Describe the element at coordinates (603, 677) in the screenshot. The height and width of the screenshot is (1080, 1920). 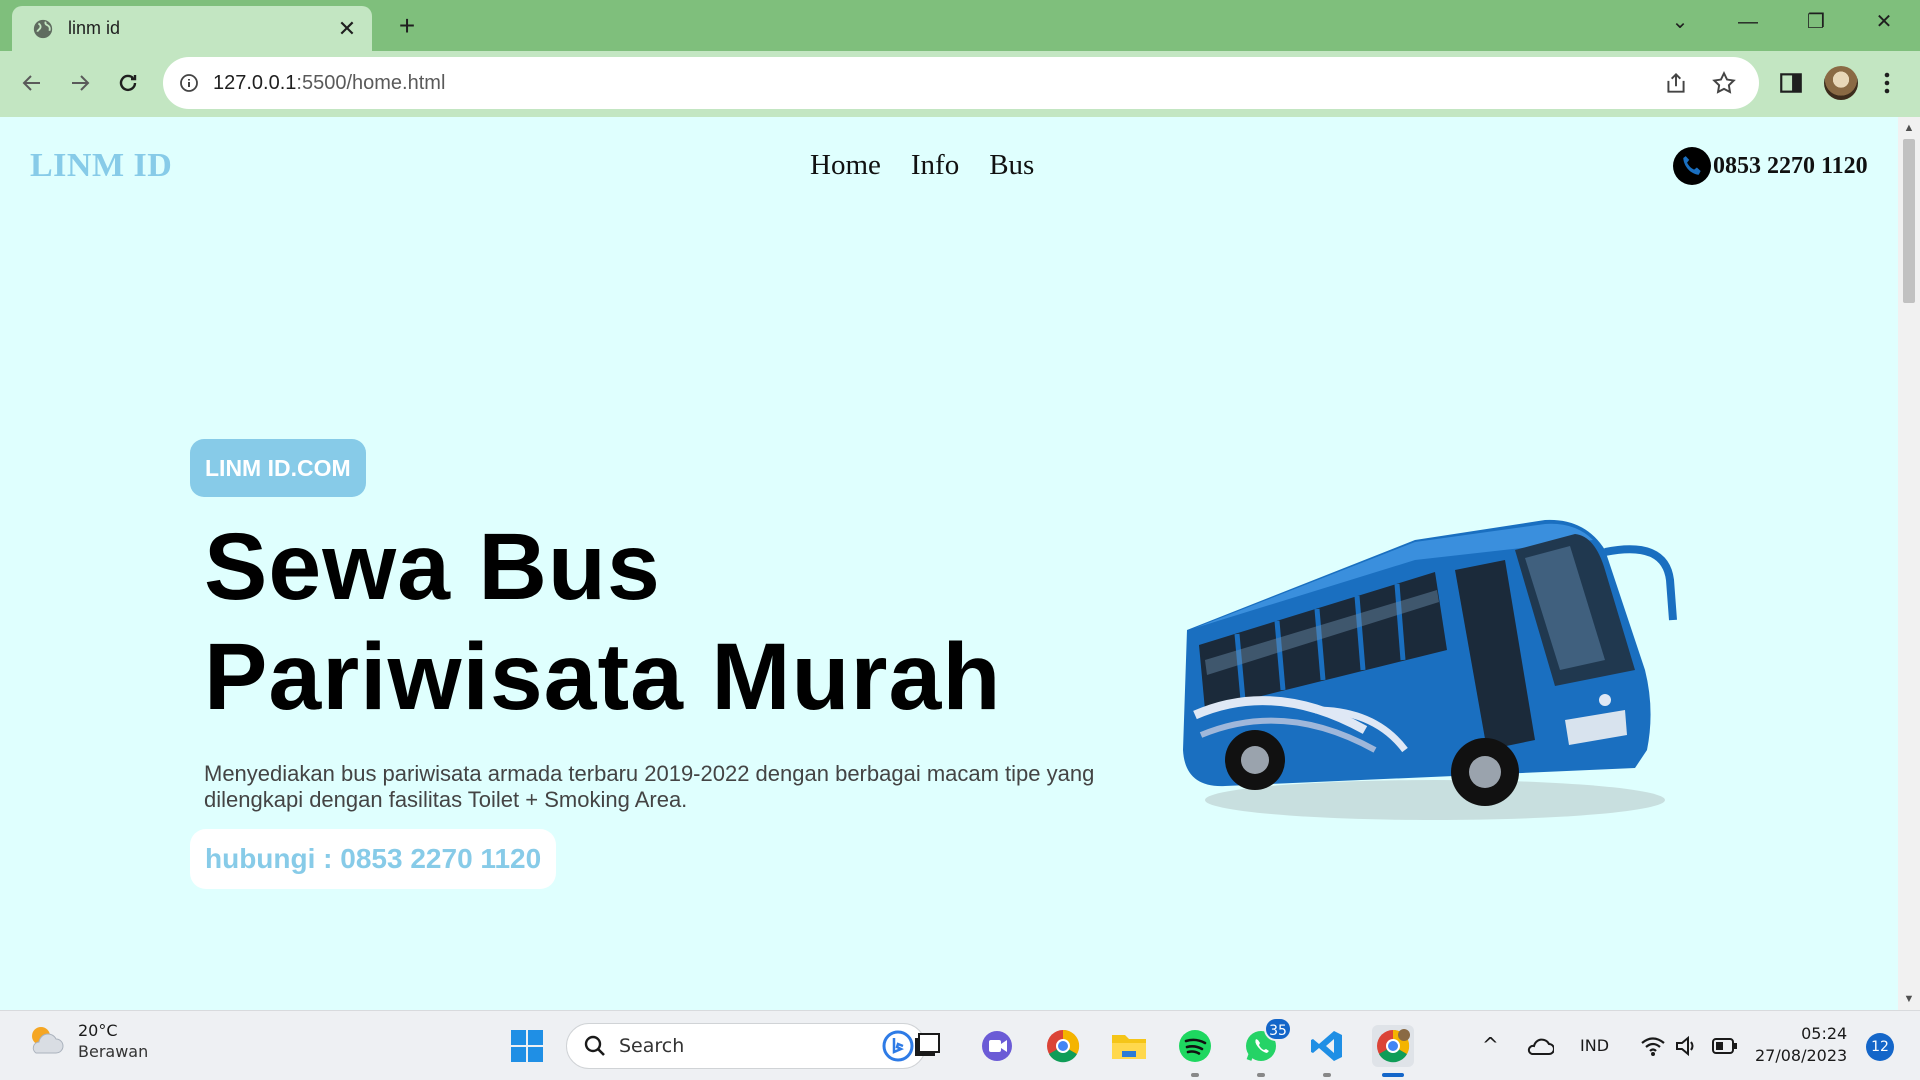
I see `headline-line-2: Pariwisata Murah` at that location.